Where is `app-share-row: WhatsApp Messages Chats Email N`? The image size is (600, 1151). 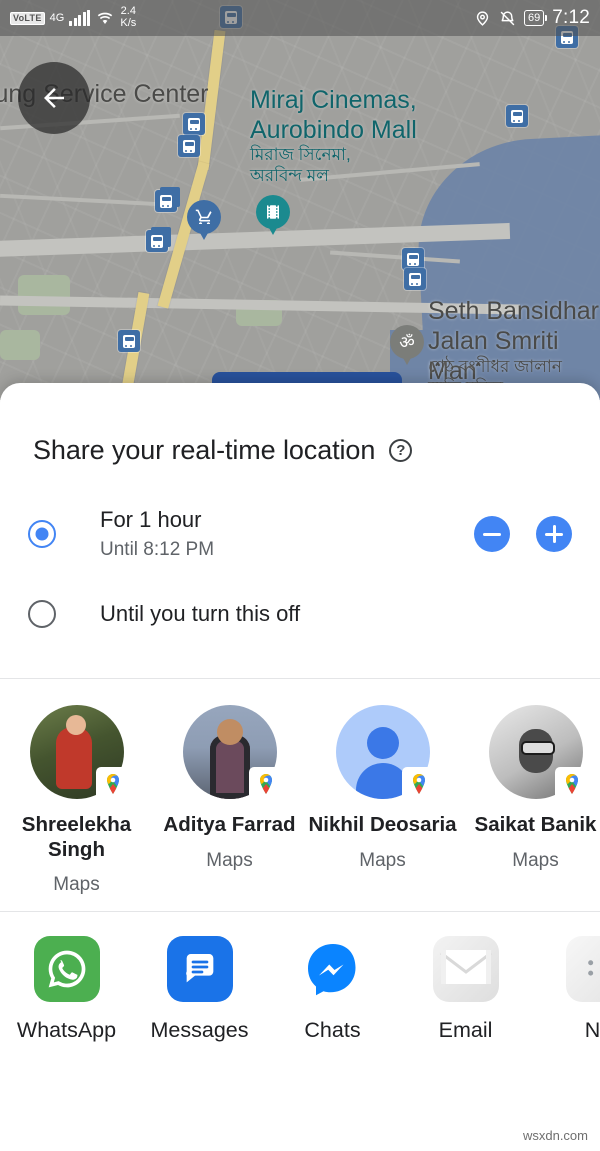 app-share-row: WhatsApp Messages Chats Email N is located at coordinates (300, 977).